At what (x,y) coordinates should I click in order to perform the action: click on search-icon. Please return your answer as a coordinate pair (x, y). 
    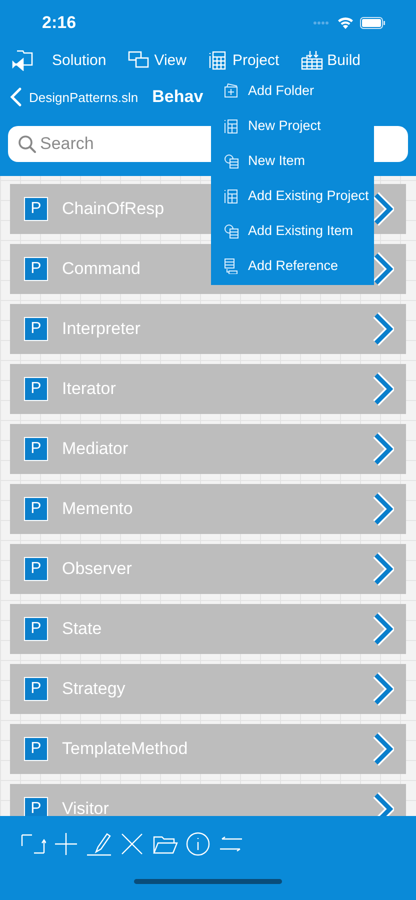
    Looking at the image, I should click on (27, 144).